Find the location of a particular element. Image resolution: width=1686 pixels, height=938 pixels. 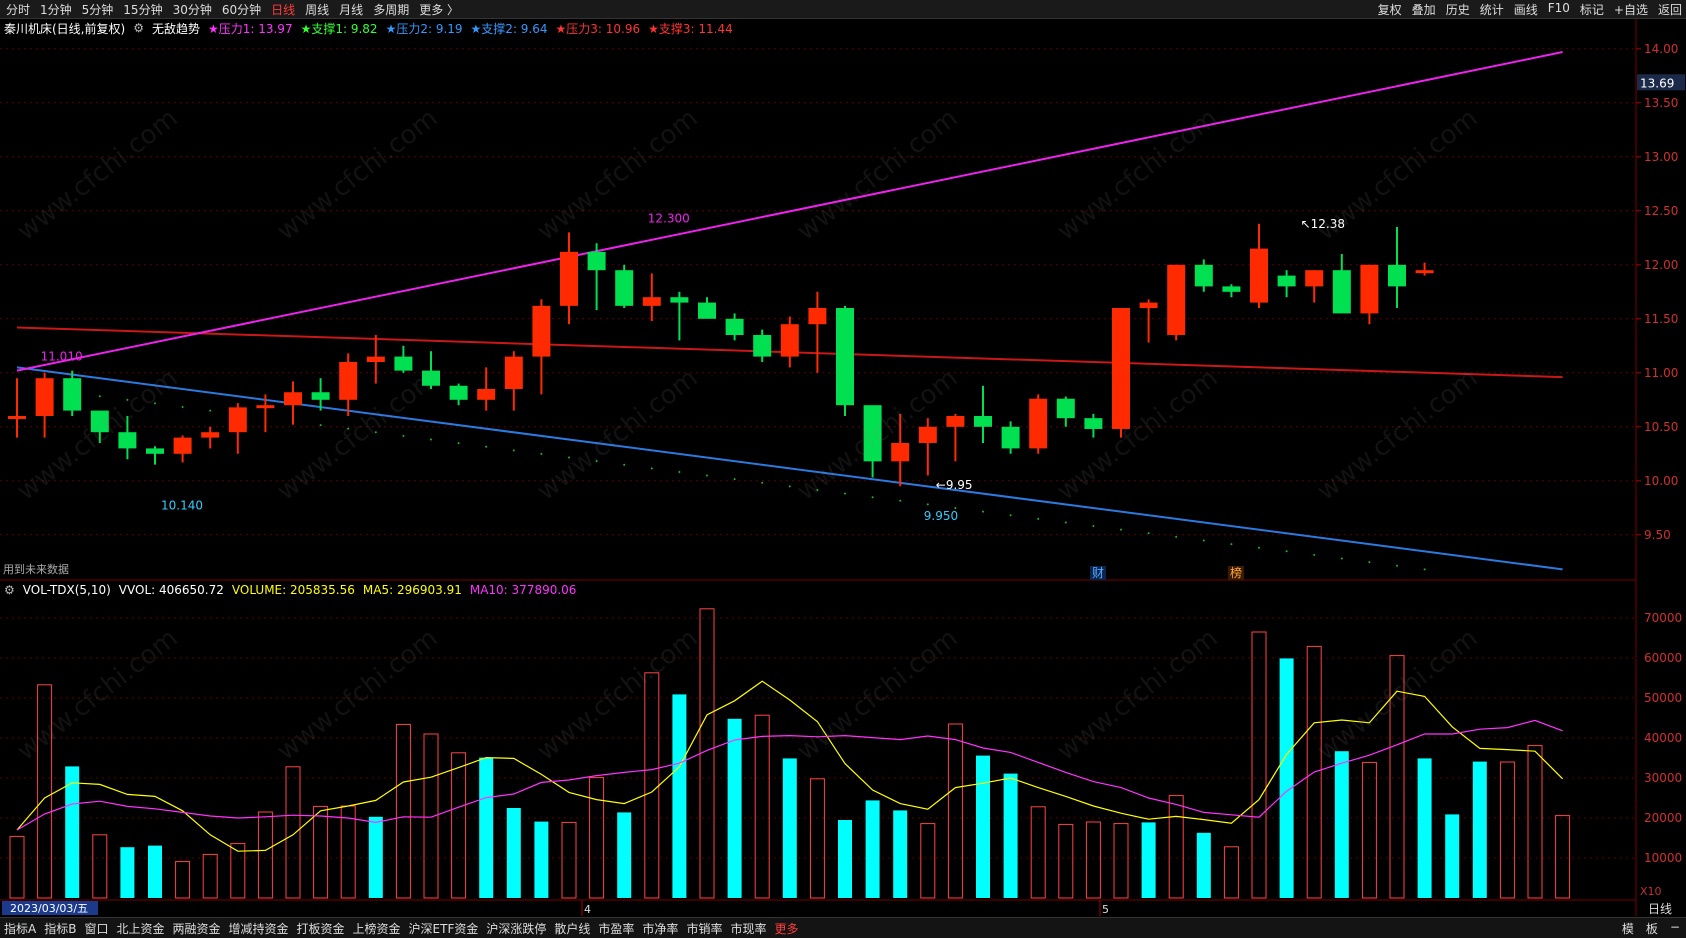

bottom-tab-2: 窗口 is located at coordinates (96, 928).